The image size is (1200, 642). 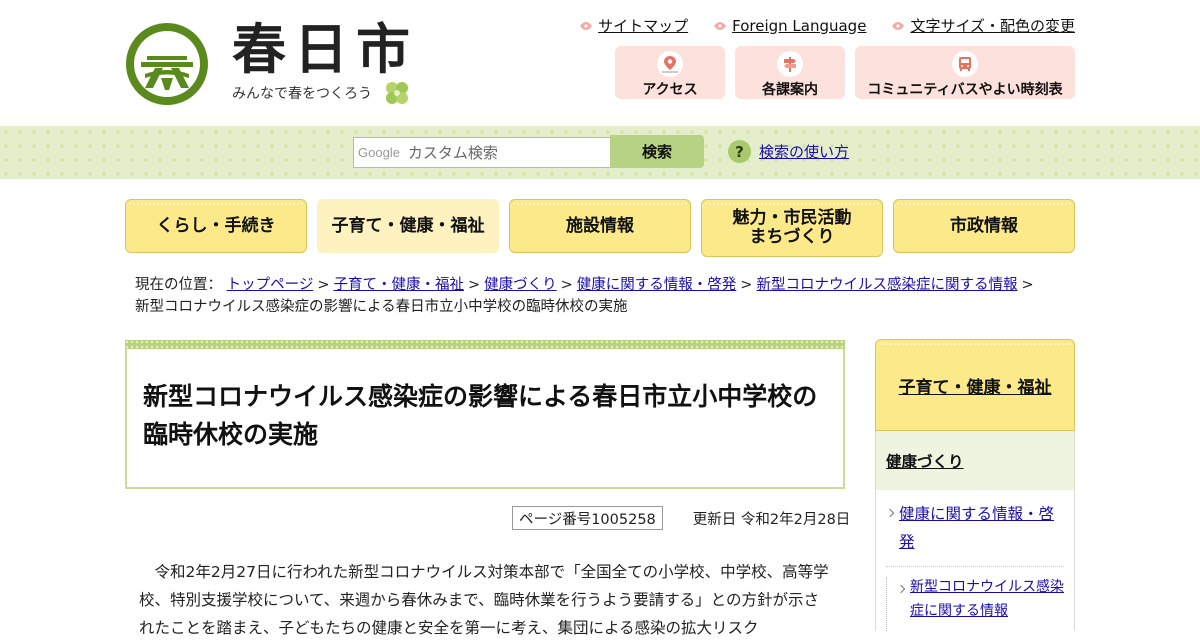 What do you see at coordinates (270, 285) in the screenshot?
I see `breadcrumb-link-top: トップページ` at bounding box center [270, 285].